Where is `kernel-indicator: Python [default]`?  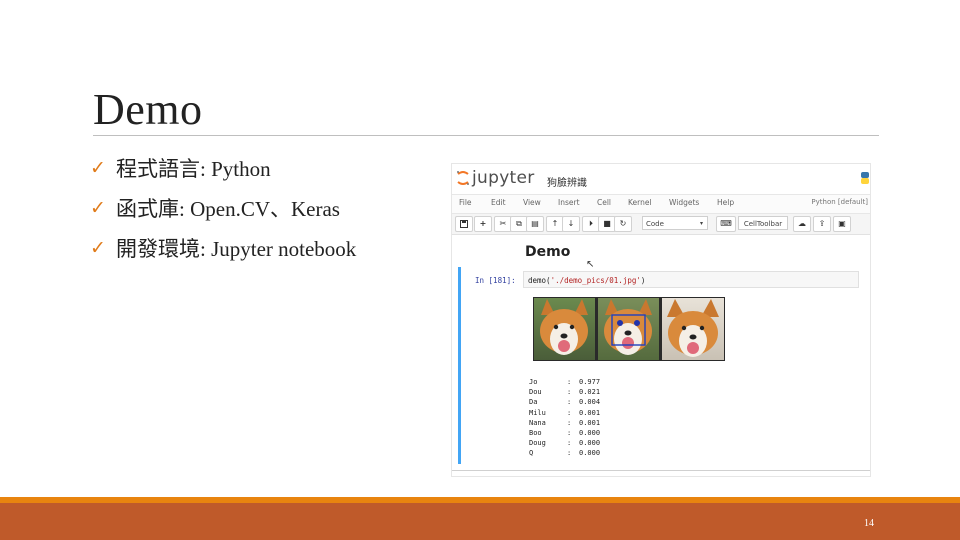 kernel-indicator: Python [default] is located at coordinates (839, 202).